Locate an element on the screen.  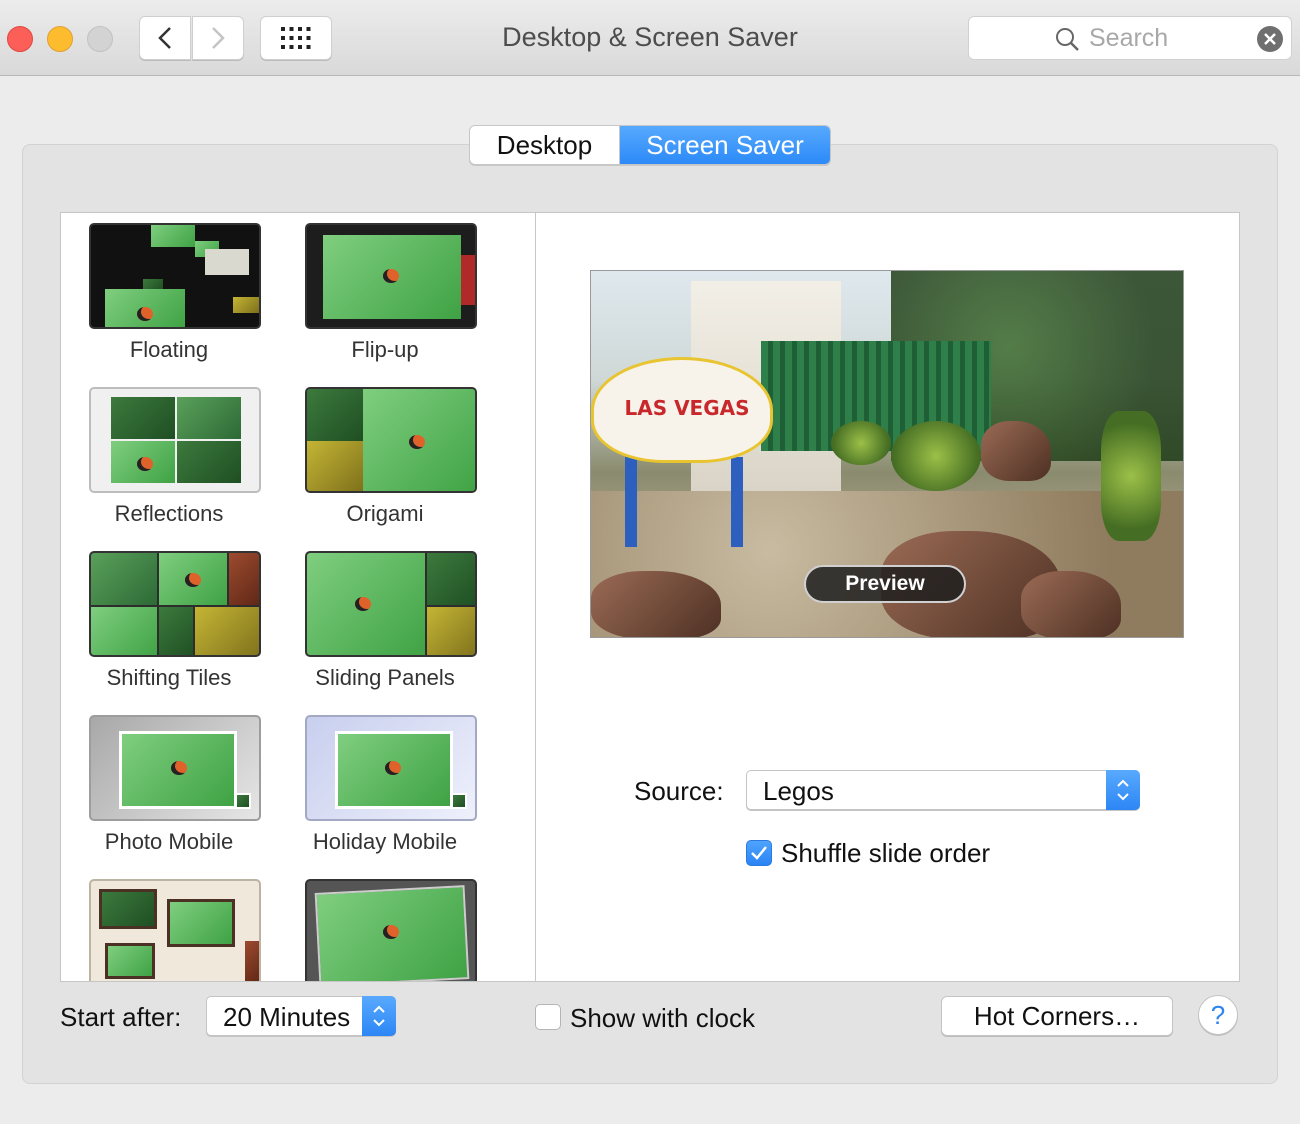
checkmark-icon is located at coordinates (759, 853).